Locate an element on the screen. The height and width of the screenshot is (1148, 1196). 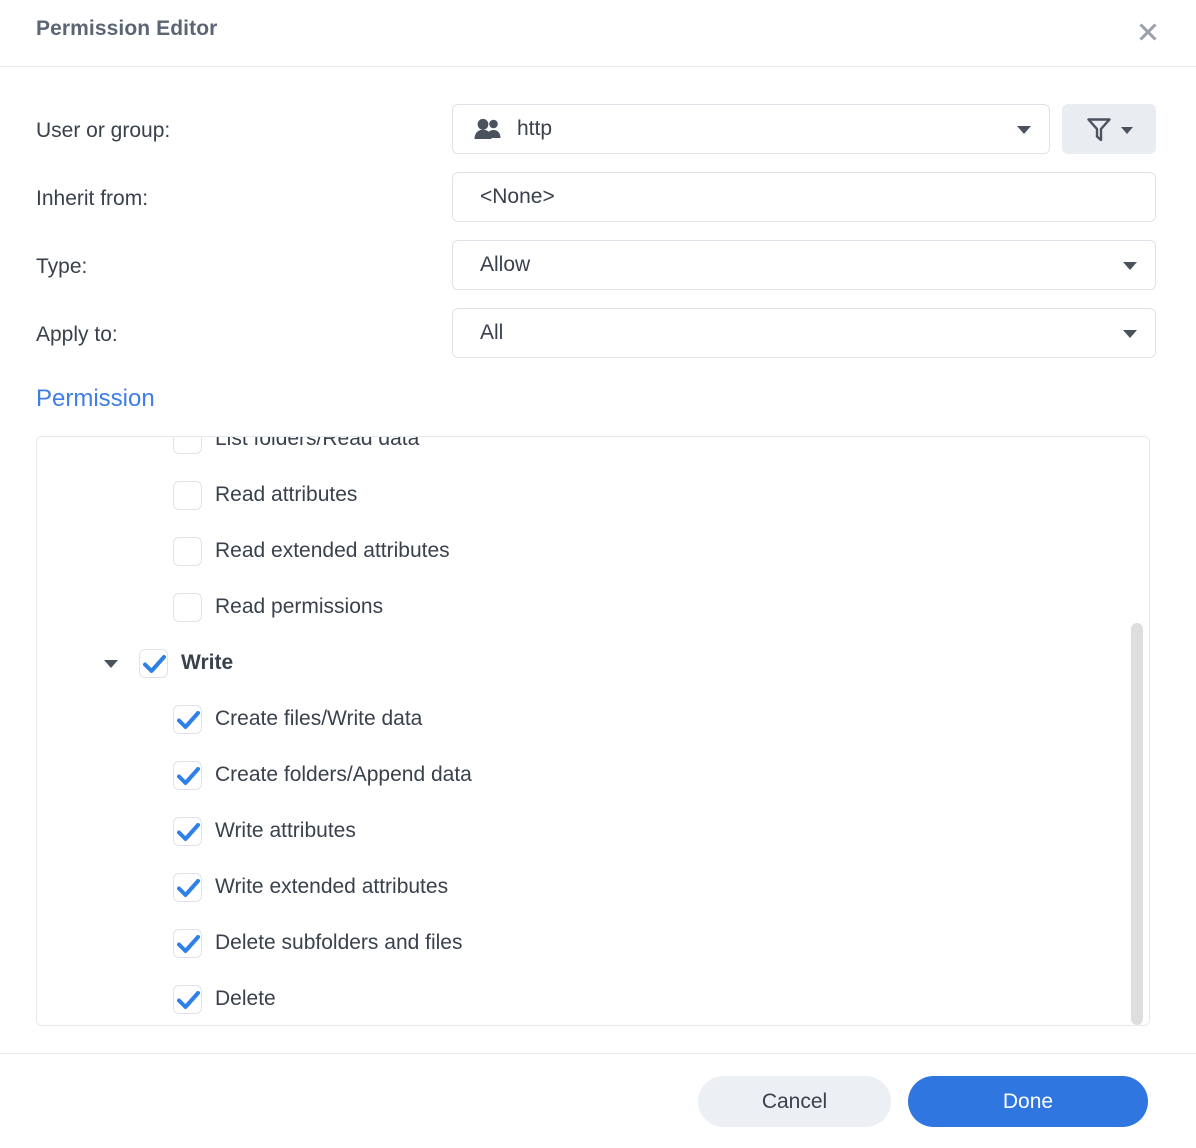
permission-row: Create files/Write data is located at coordinates (593, 719).